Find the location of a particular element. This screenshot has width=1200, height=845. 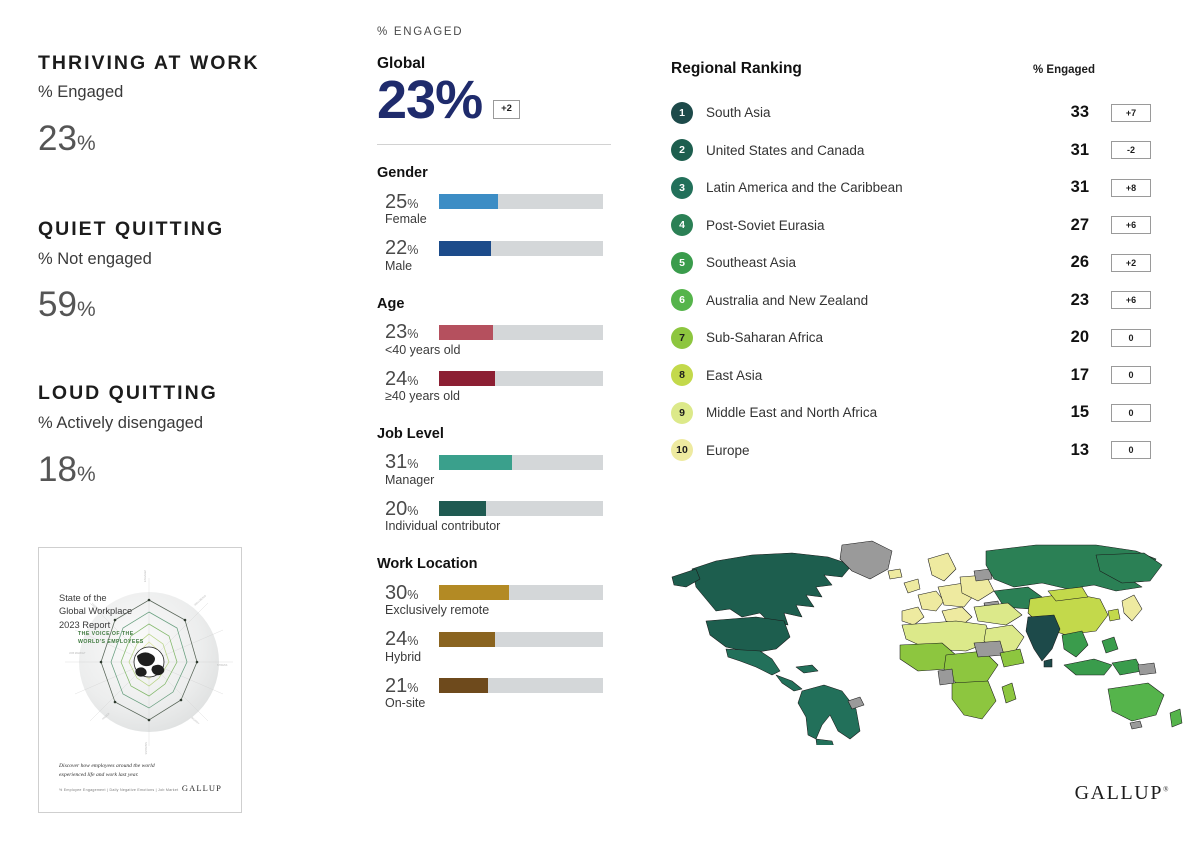

rank-badge: 8 is located at coordinates (682, 375).